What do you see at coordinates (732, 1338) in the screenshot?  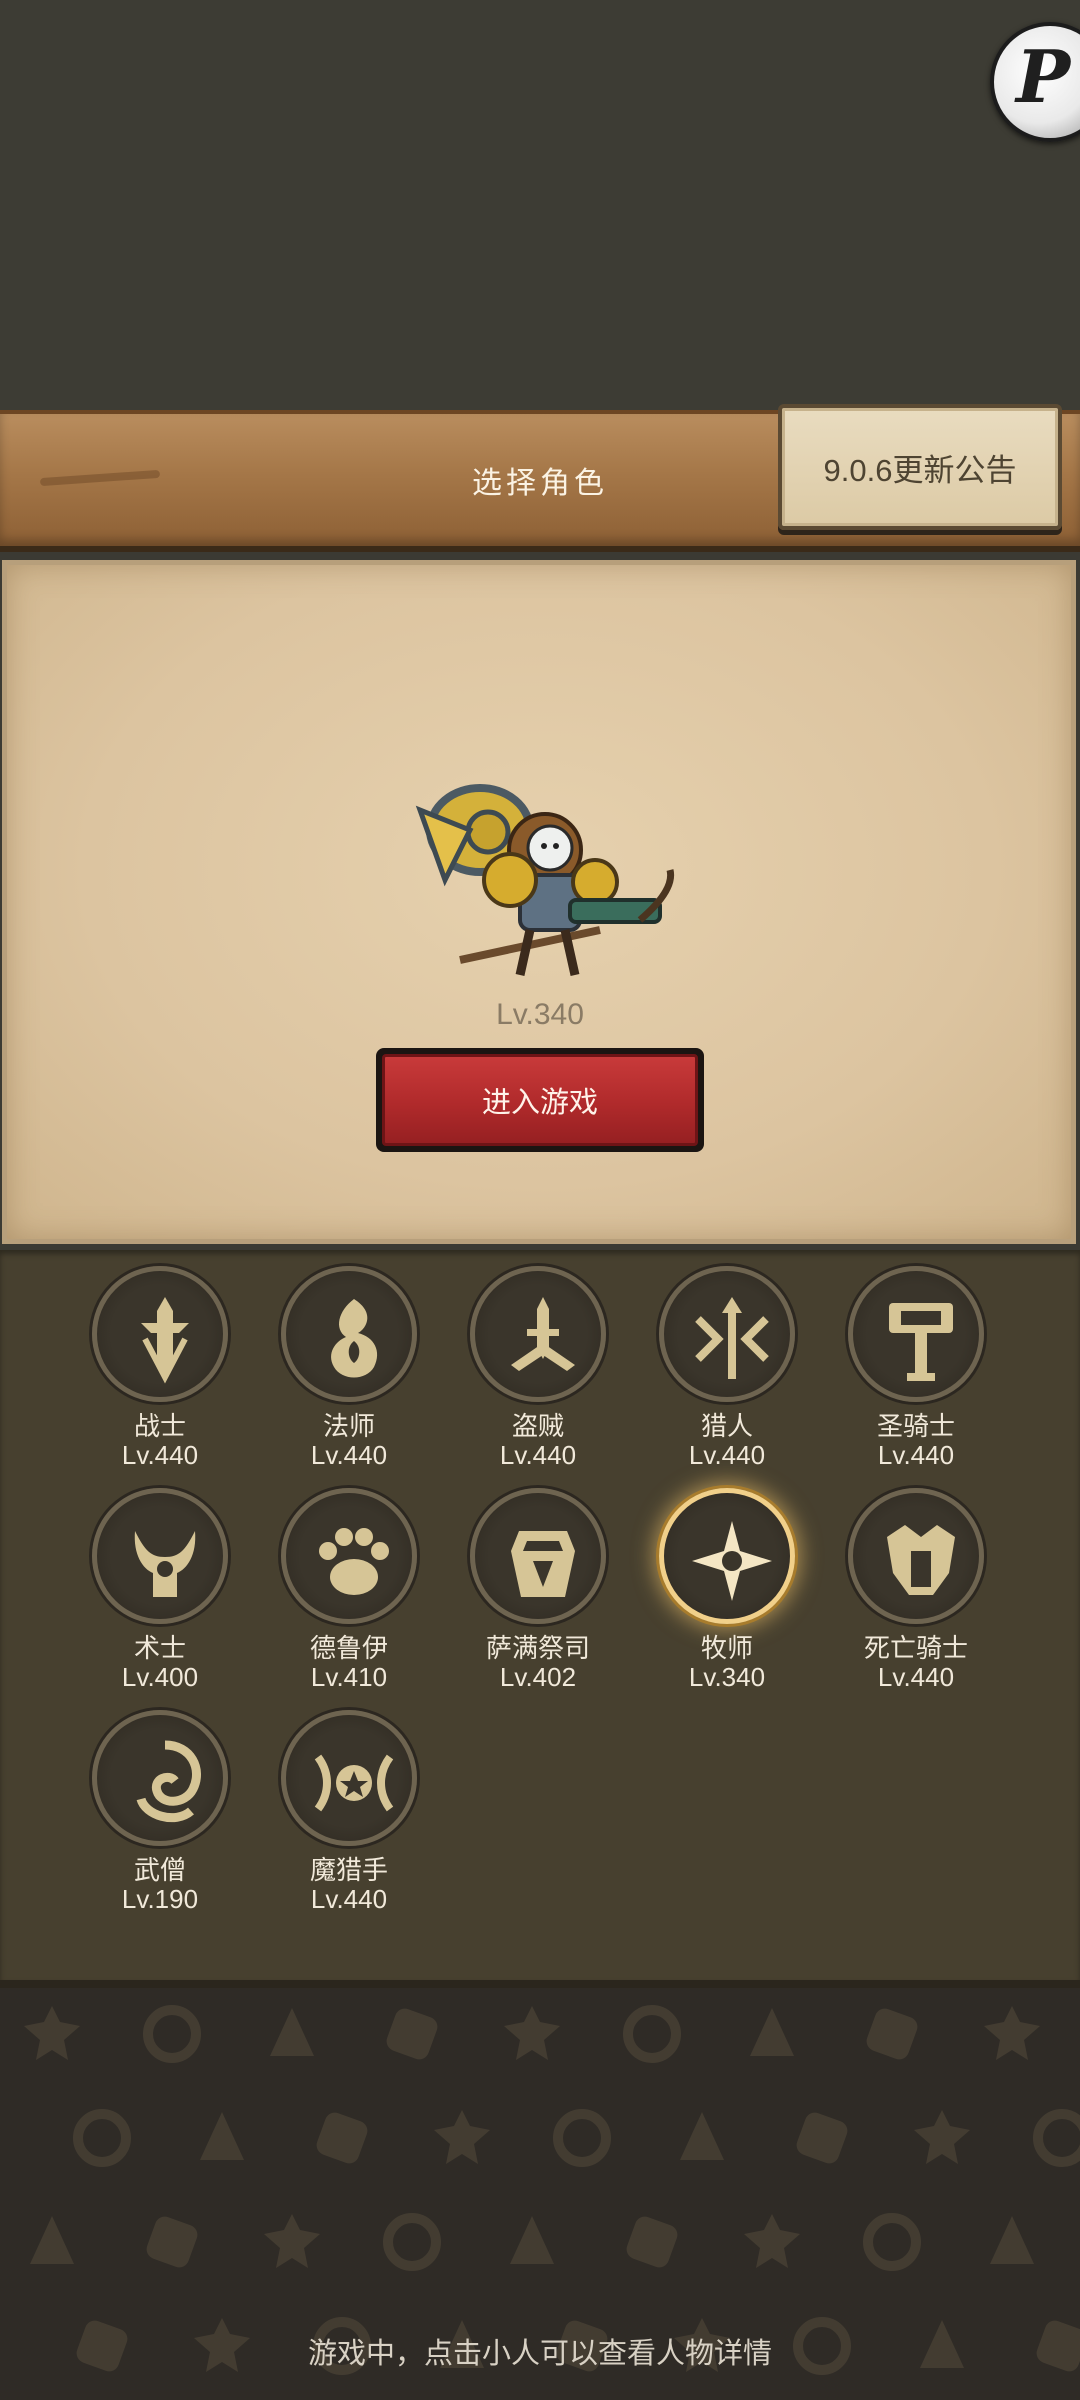 I see `arrows-icon` at bounding box center [732, 1338].